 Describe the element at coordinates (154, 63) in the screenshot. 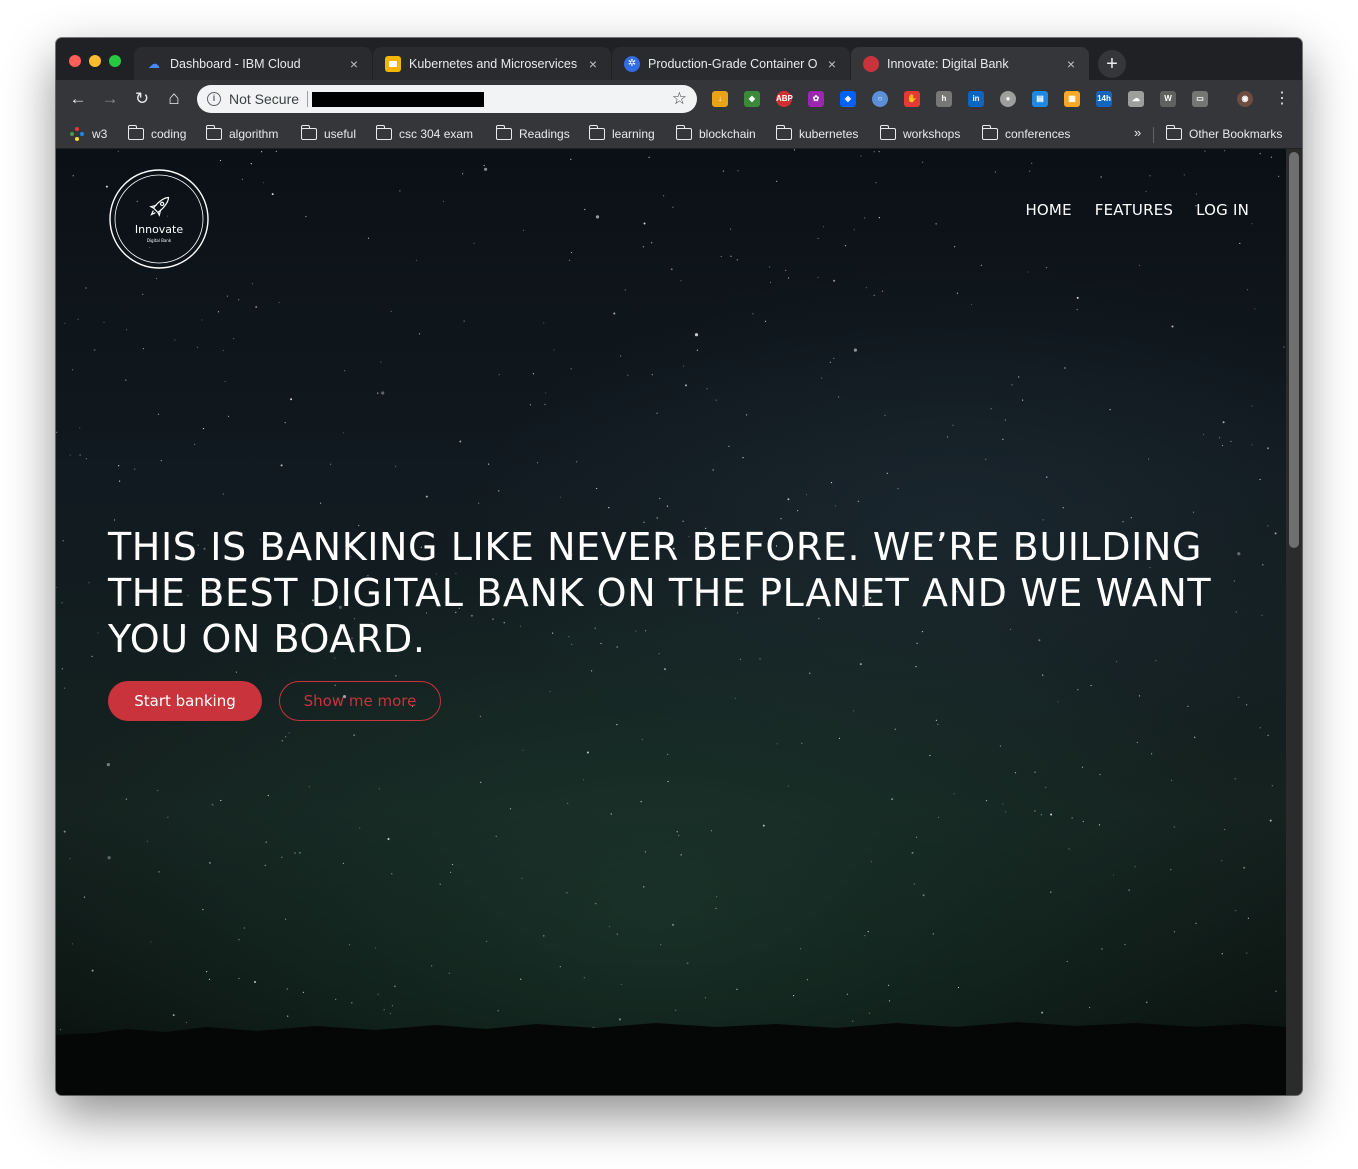

I see `ibm-cloud-icon: ☁` at that location.